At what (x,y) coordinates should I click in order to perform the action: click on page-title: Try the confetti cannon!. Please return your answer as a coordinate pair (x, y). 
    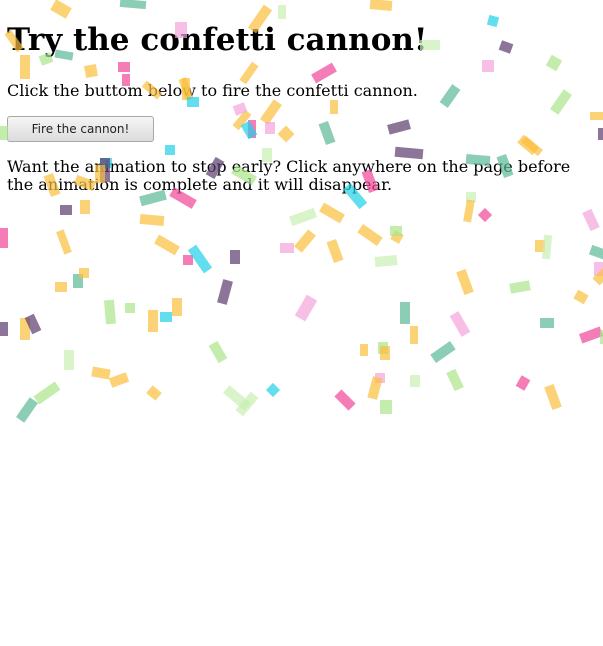
    Looking at the image, I should click on (217, 40).